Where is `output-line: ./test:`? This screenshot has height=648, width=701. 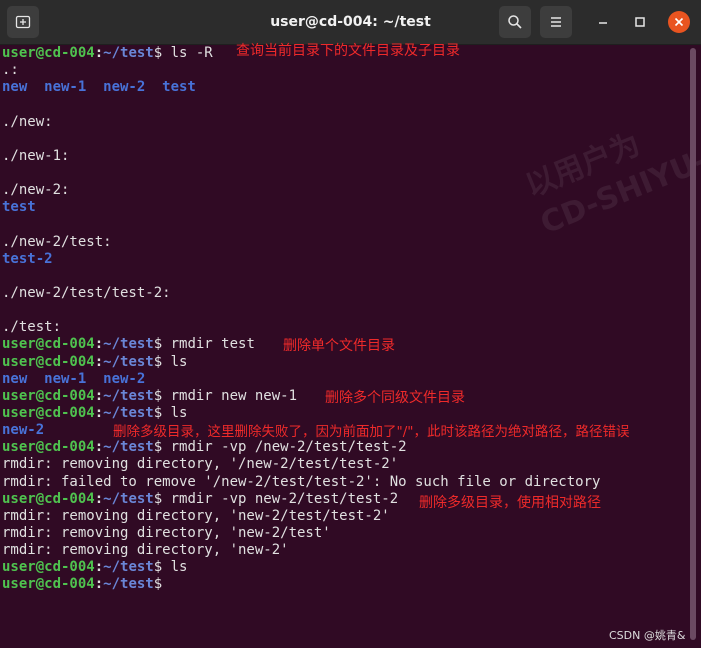
output-line: ./test: is located at coordinates (345, 327).